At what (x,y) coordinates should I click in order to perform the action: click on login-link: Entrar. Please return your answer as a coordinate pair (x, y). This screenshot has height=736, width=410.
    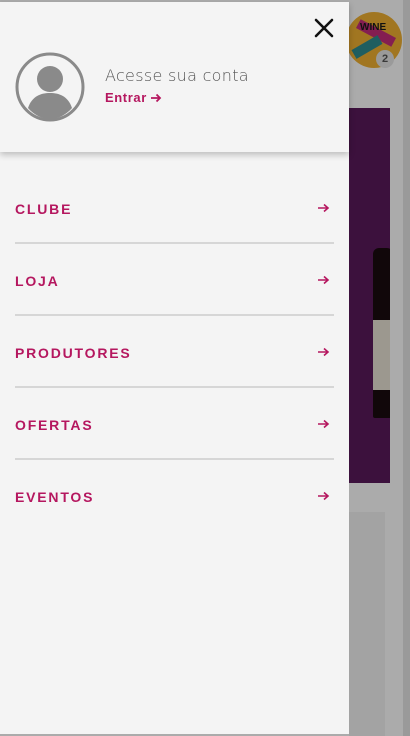
    Looking at the image, I should click on (133, 97).